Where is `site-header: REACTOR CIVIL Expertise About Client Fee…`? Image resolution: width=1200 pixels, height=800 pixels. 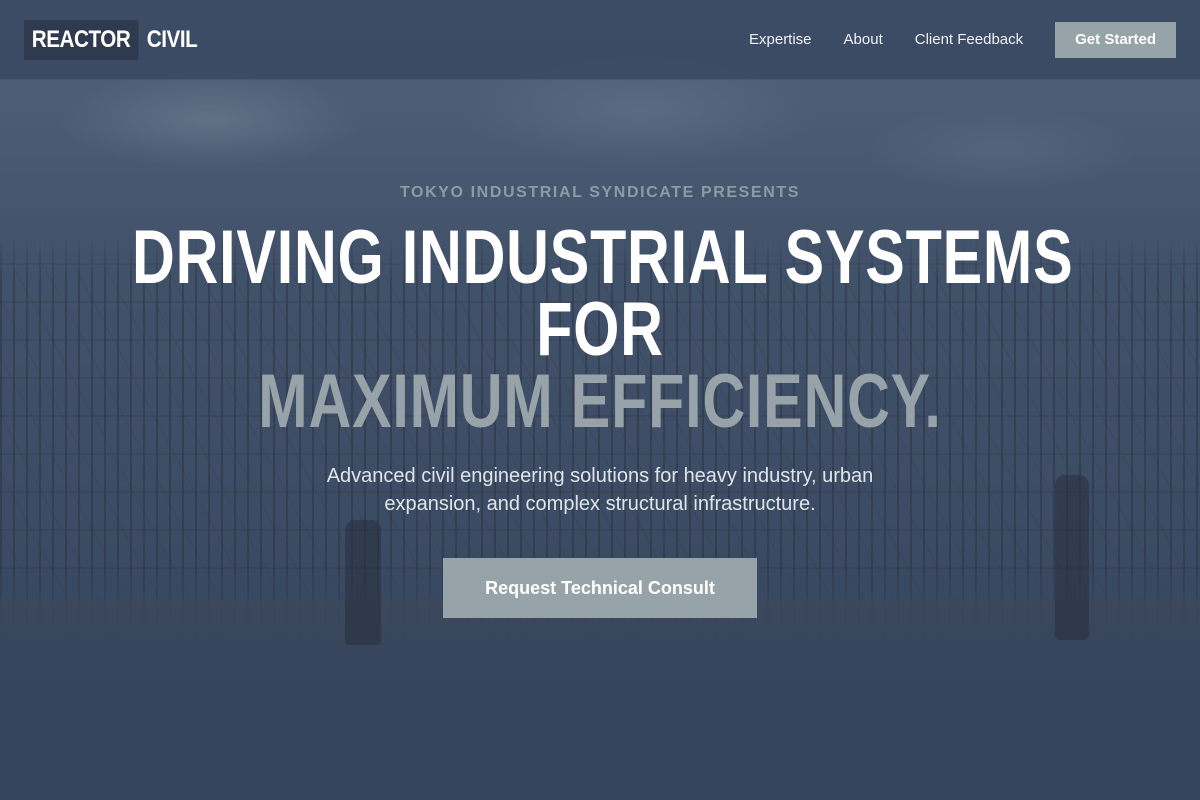
site-header: REACTOR CIVIL Expertise About Client Fee… is located at coordinates (600, 40).